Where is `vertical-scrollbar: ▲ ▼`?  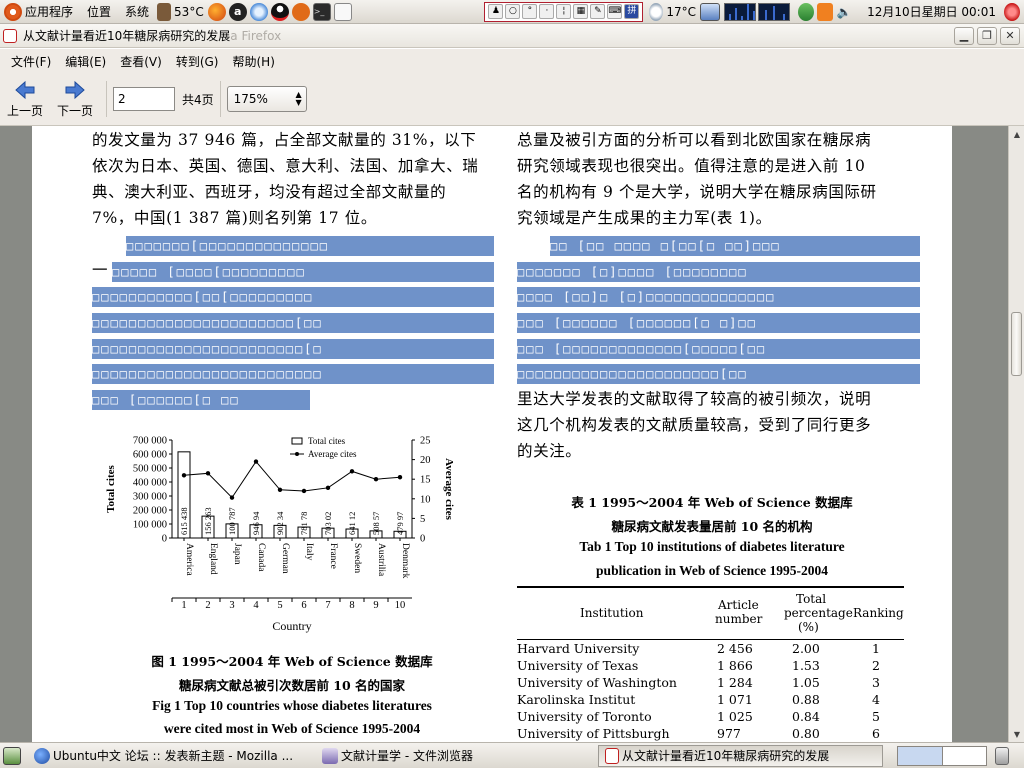
vertical-scrollbar: ▲ ▼ is located at coordinates (1016, 434).